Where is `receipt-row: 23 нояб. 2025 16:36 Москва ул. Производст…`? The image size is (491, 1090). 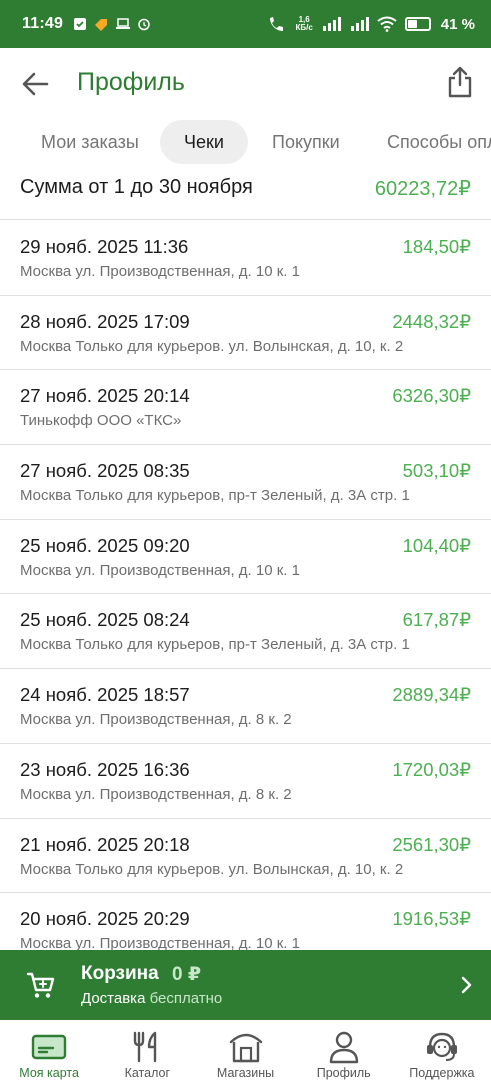
receipt-row: 23 нояб. 2025 16:36 Москва ул. Производст… is located at coordinates (245, 781).